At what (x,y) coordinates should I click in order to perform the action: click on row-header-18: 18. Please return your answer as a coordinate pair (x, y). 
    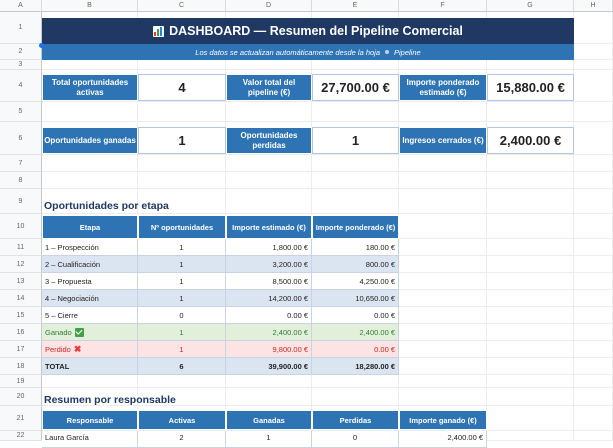
    Looking at the image, I should click on (21, 366).